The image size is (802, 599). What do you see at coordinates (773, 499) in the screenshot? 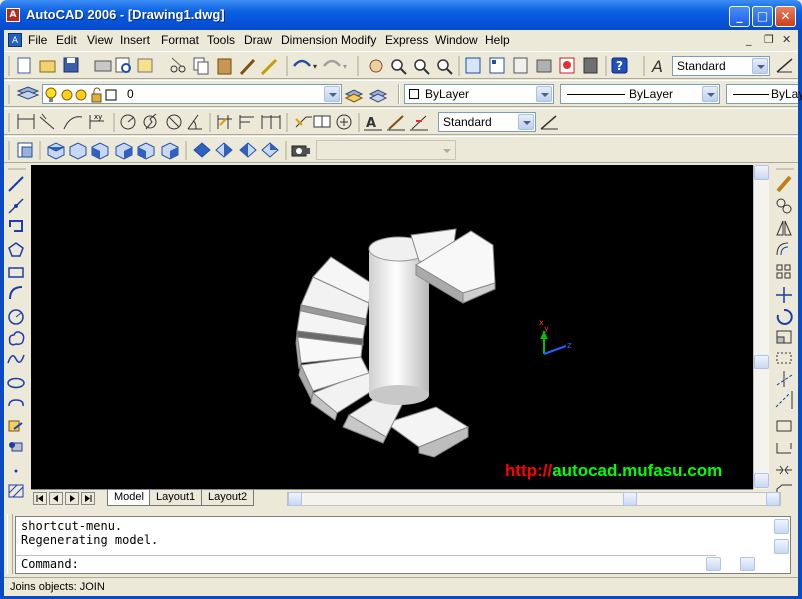
I see `scroll-right-button` at bounding box center [773, 499].